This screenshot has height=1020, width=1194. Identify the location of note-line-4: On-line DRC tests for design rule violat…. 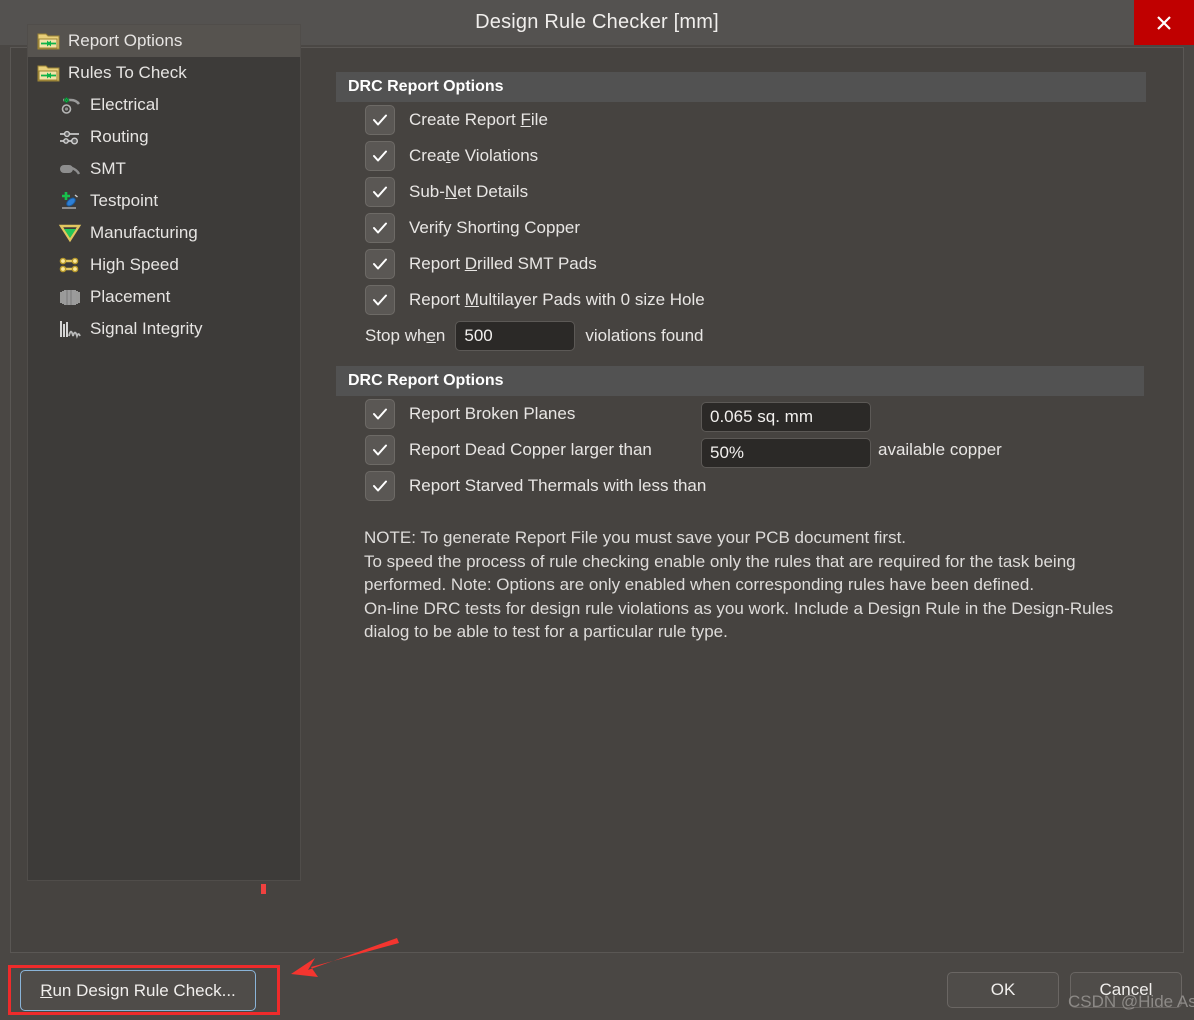
(739, 608).